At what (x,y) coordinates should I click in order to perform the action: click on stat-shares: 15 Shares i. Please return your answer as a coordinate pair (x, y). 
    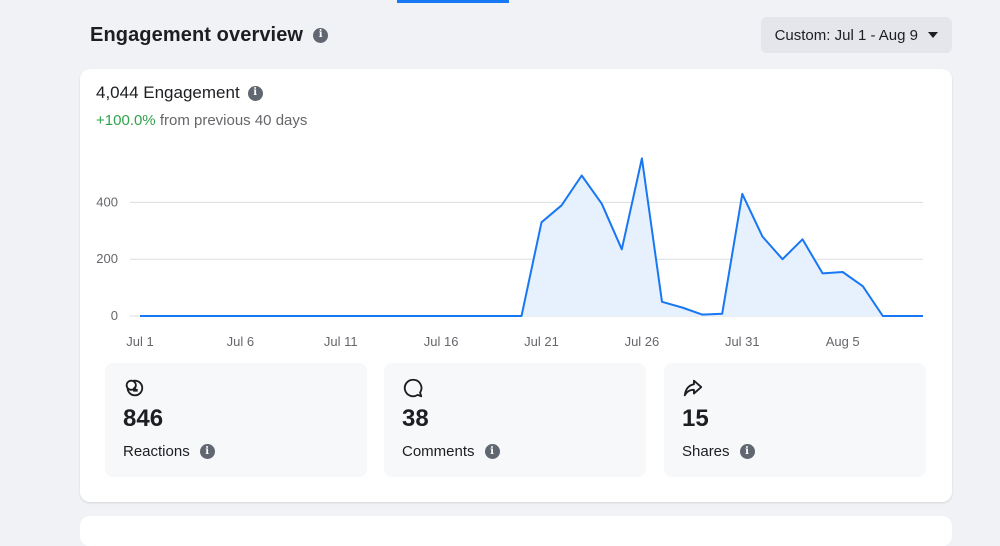
    Looking at the image, I should click on (795, 420).